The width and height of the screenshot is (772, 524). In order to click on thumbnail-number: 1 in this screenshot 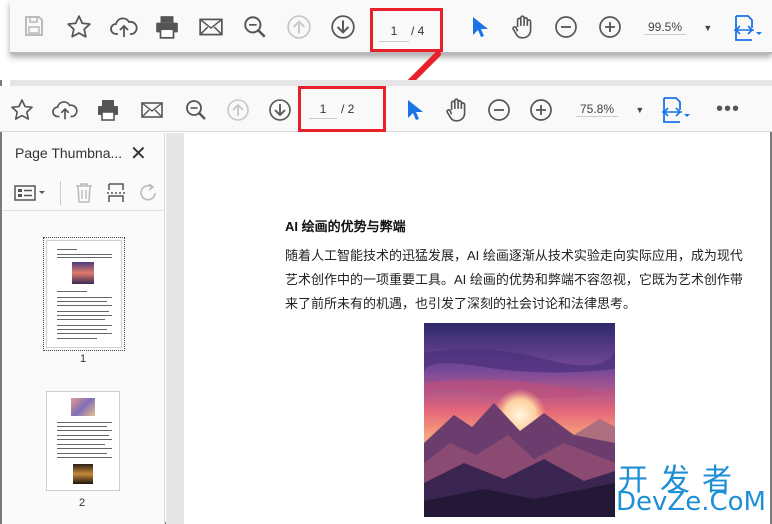, I will do `click(83, 359)`.